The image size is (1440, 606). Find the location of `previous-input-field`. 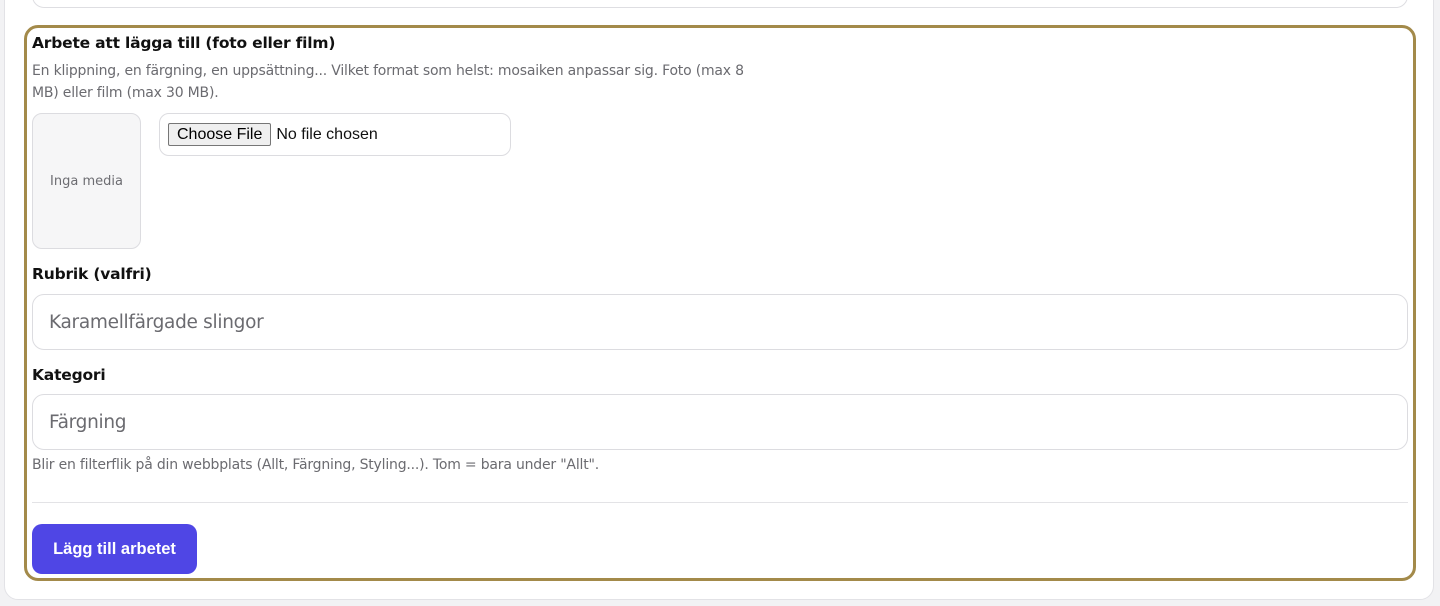

previous-input-field is located at coordinates (720, 4).